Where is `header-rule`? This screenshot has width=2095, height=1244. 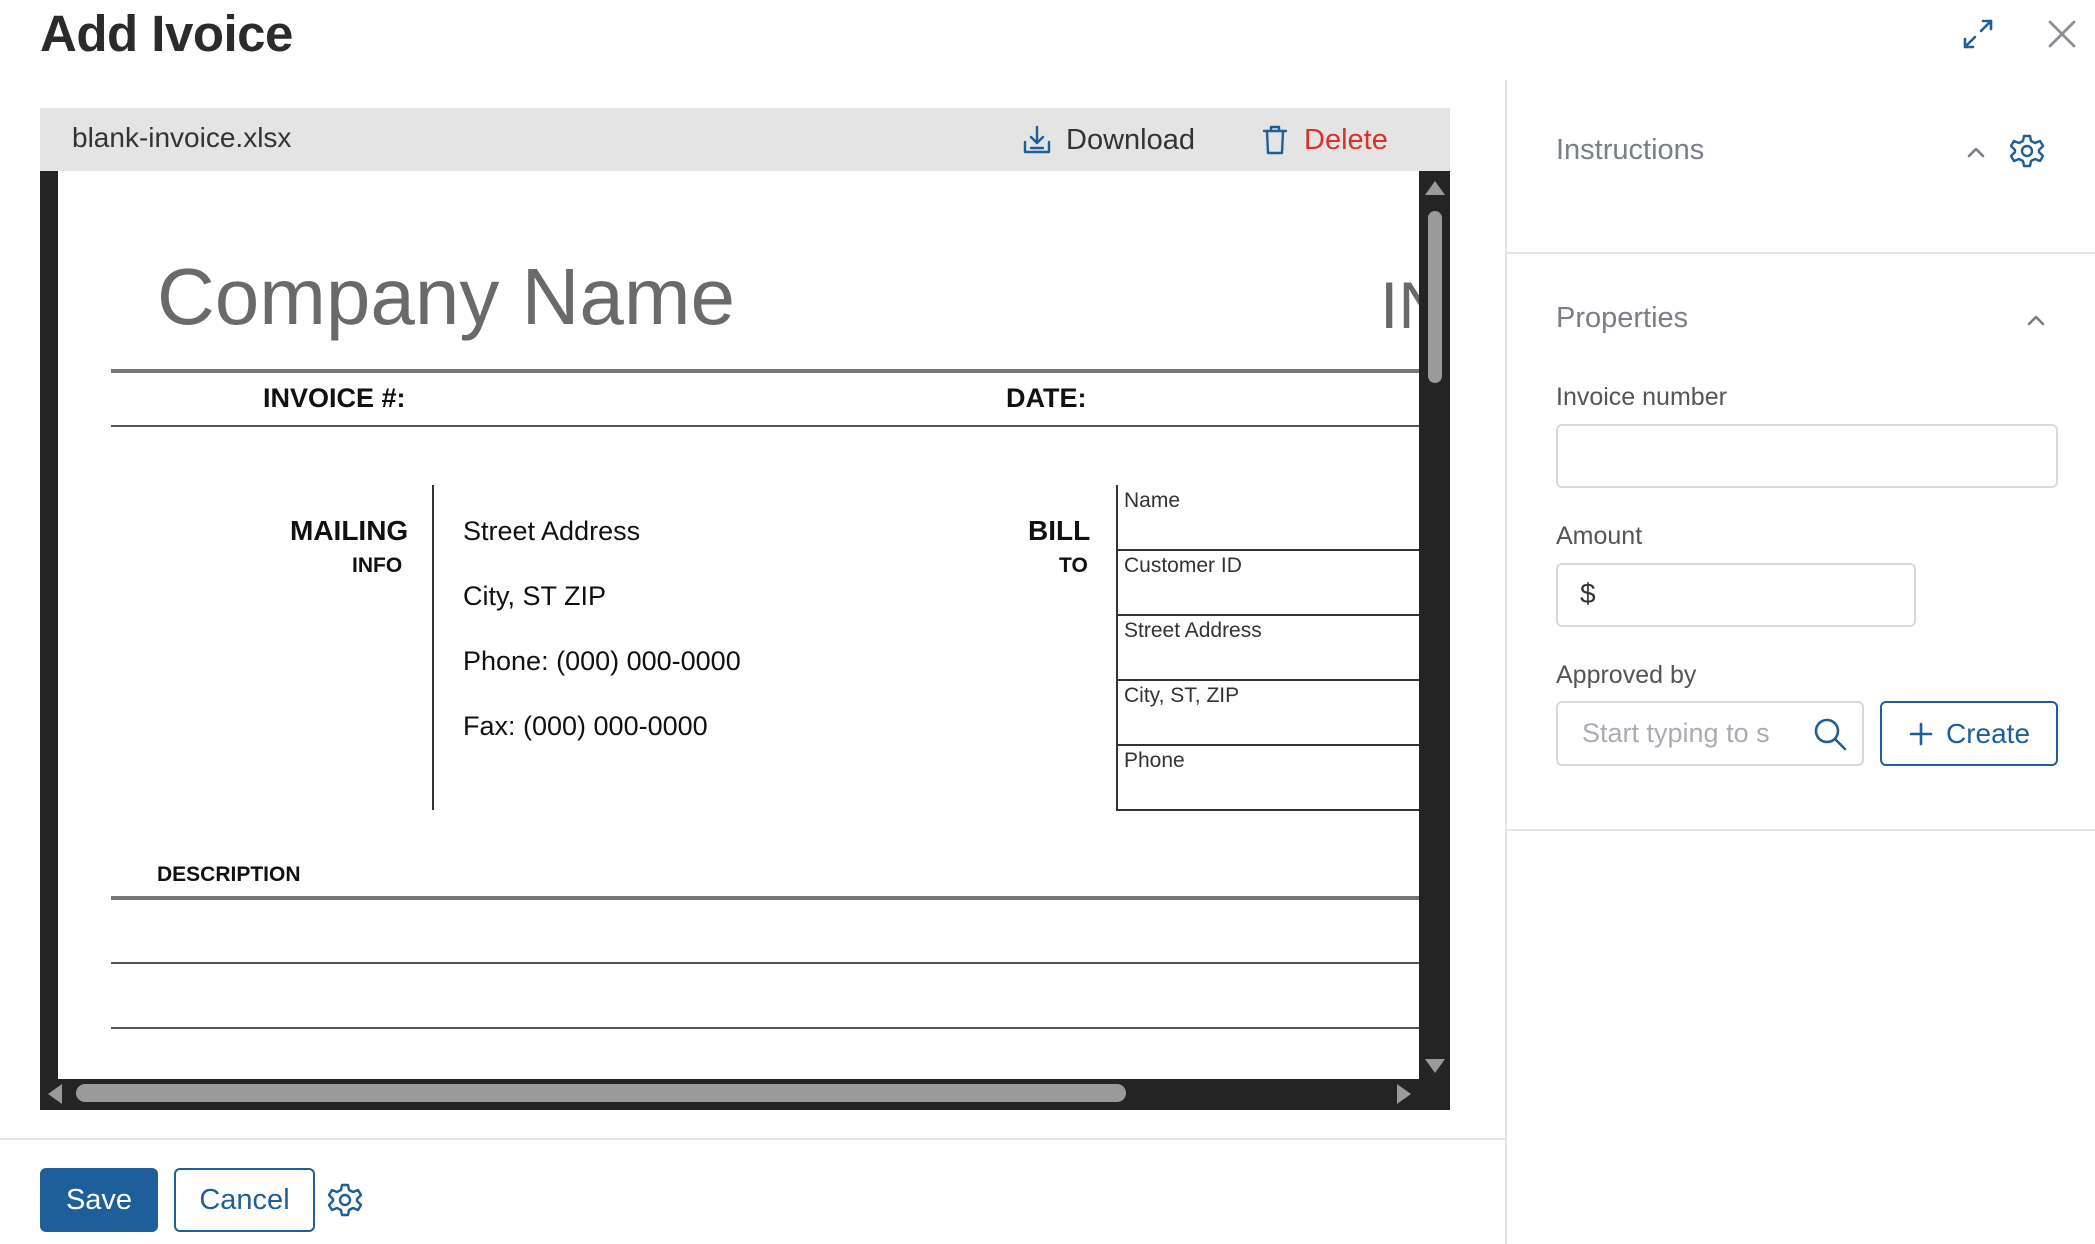 header-rule is located at coordinates (765, 371).